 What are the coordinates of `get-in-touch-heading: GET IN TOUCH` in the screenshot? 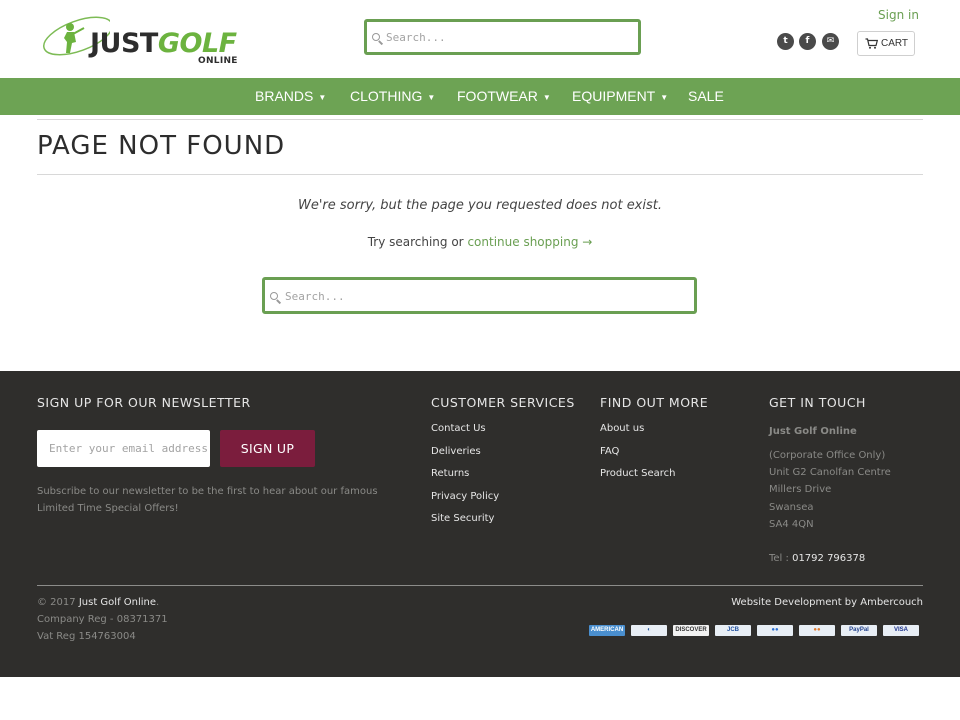 It's located at (817, 402).